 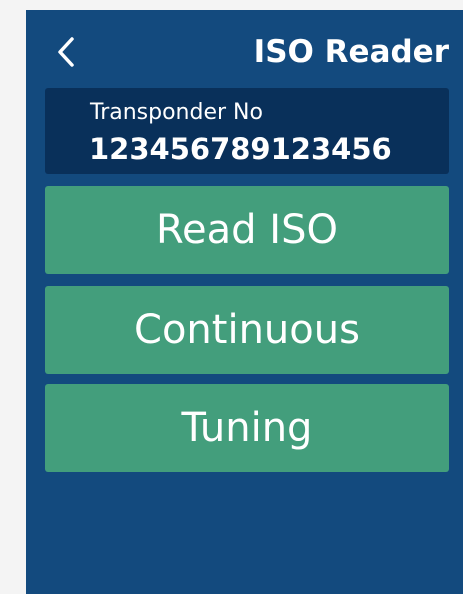 I want to click on page-title: ISO Reader, so click(x=351, y=52).